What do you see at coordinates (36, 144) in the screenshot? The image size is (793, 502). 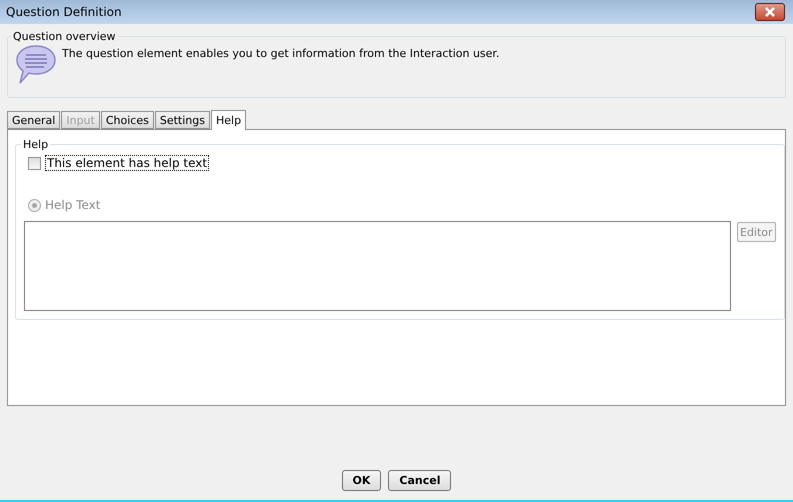 I see `group-title: Help` at bounding box center [36, 144].